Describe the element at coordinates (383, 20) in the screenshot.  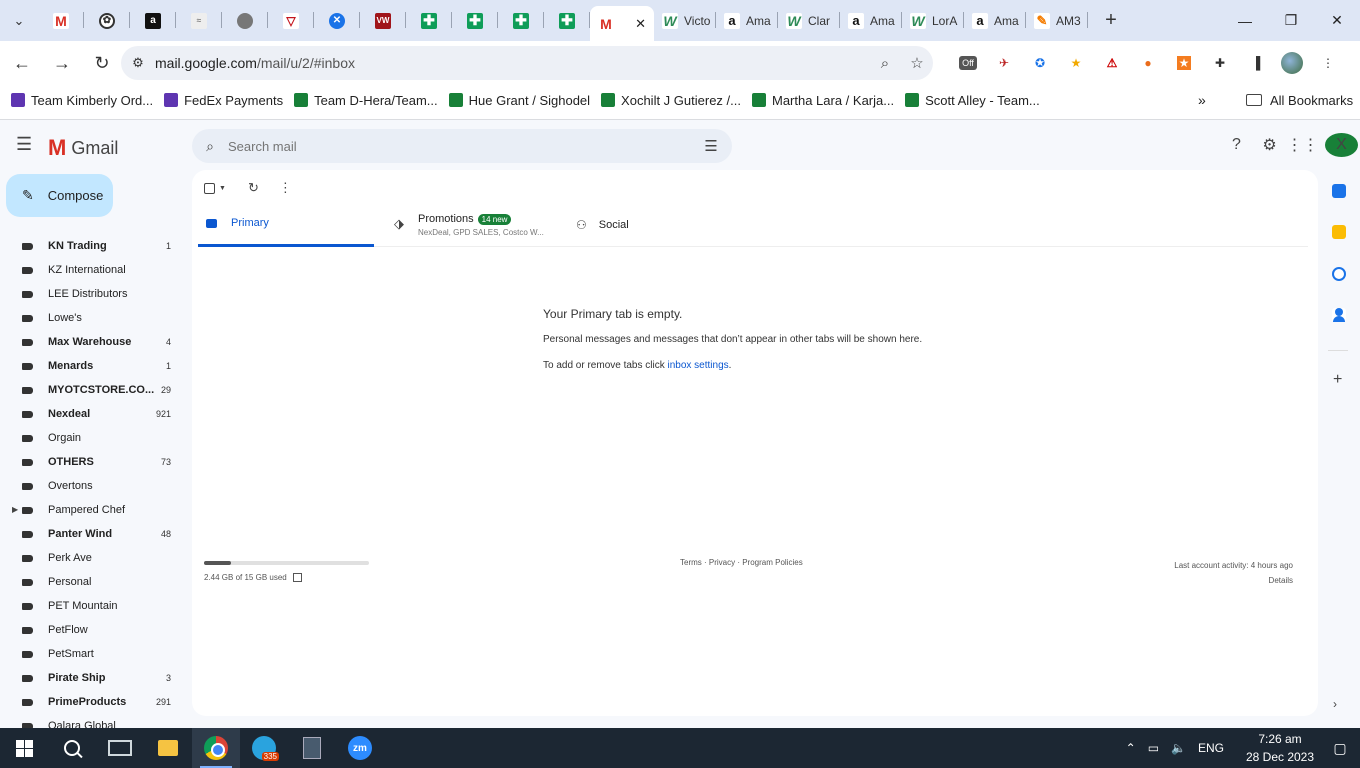
I see `browser-tab: VW` at that location.